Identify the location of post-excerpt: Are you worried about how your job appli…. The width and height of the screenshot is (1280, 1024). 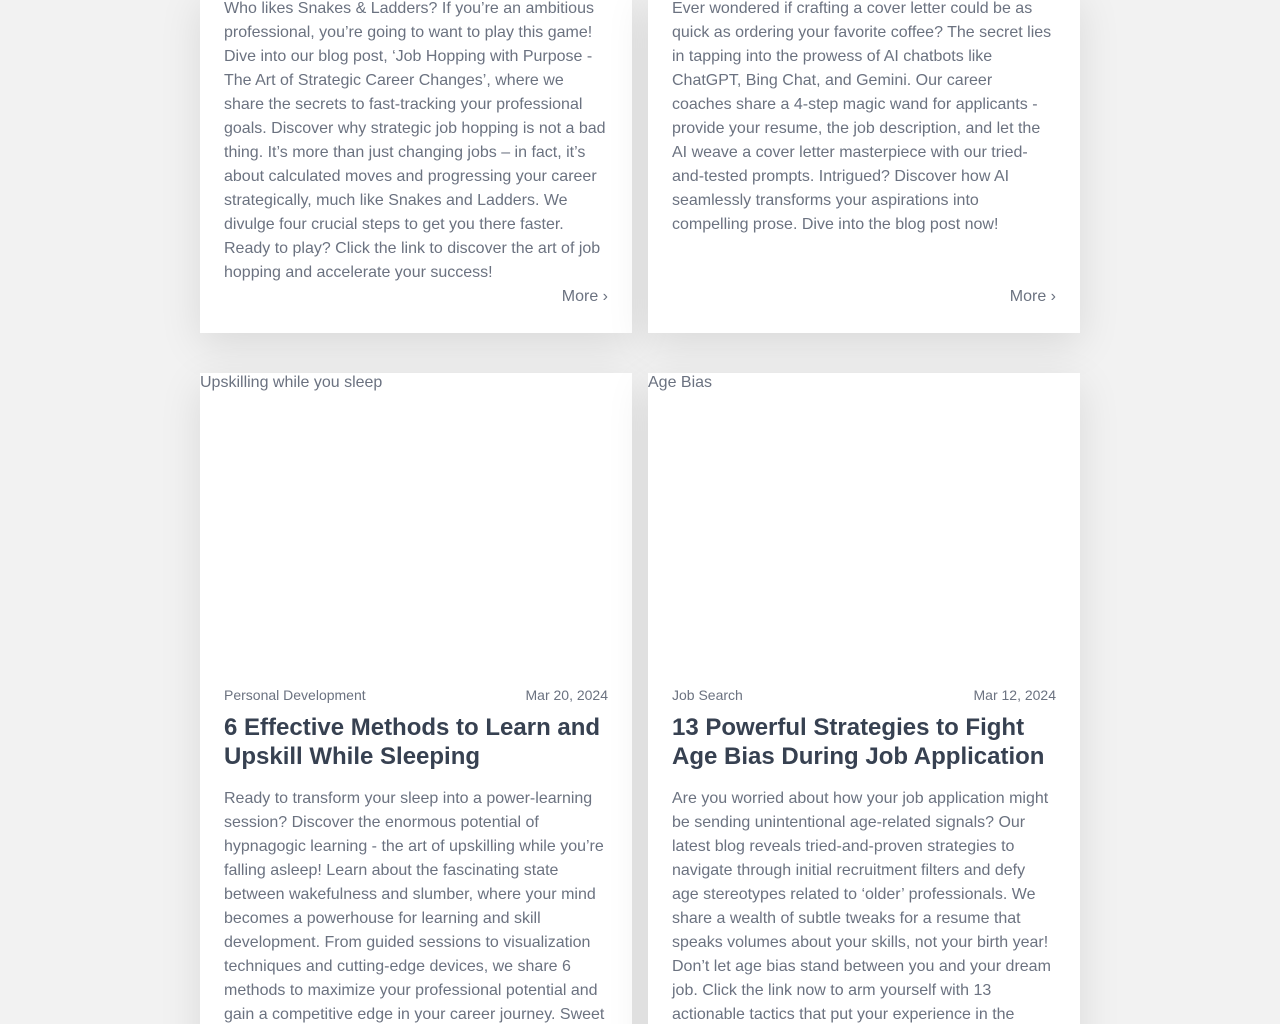
(861, 906).